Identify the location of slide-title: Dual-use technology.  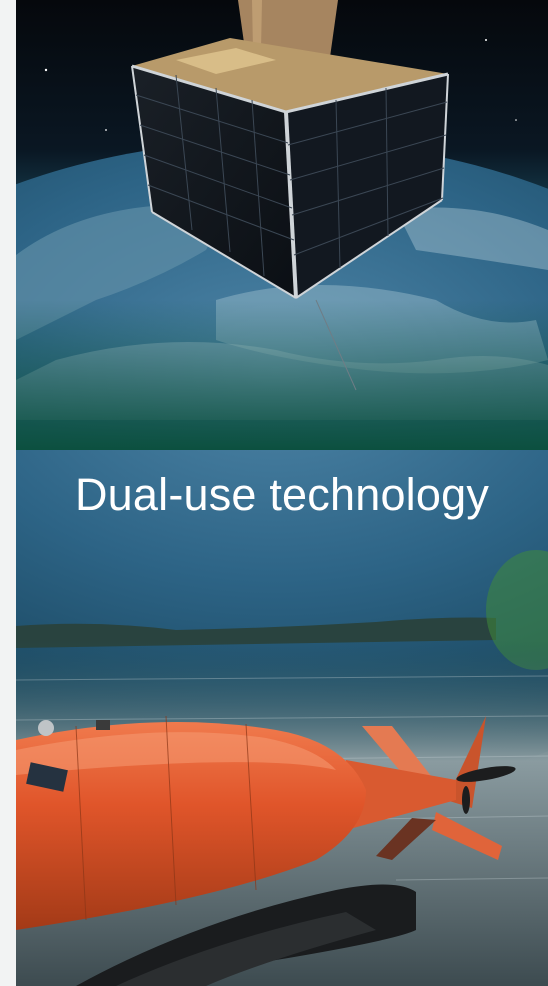
(282, 494).